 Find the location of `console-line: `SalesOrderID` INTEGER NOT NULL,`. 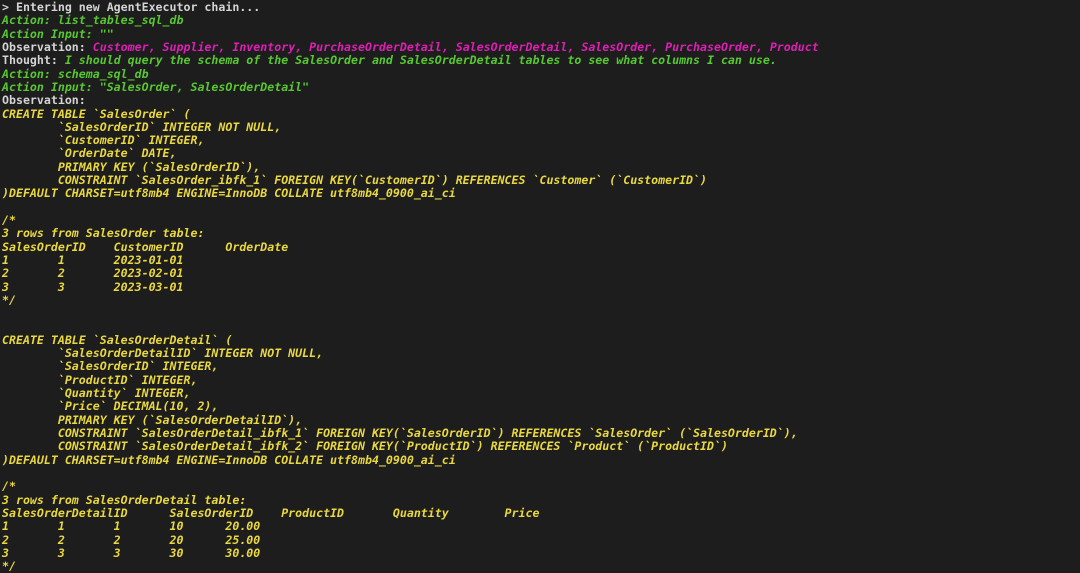

console-line: `SalesOrderID` INTEGER NOT NULL, is located at coordinates (541, 126).